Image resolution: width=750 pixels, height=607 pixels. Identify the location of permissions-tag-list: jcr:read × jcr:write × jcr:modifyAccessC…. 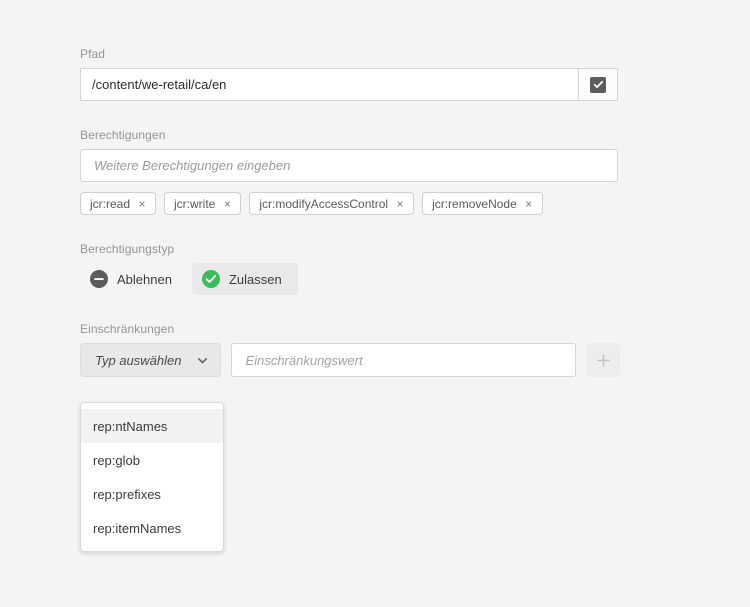
(350, 203).